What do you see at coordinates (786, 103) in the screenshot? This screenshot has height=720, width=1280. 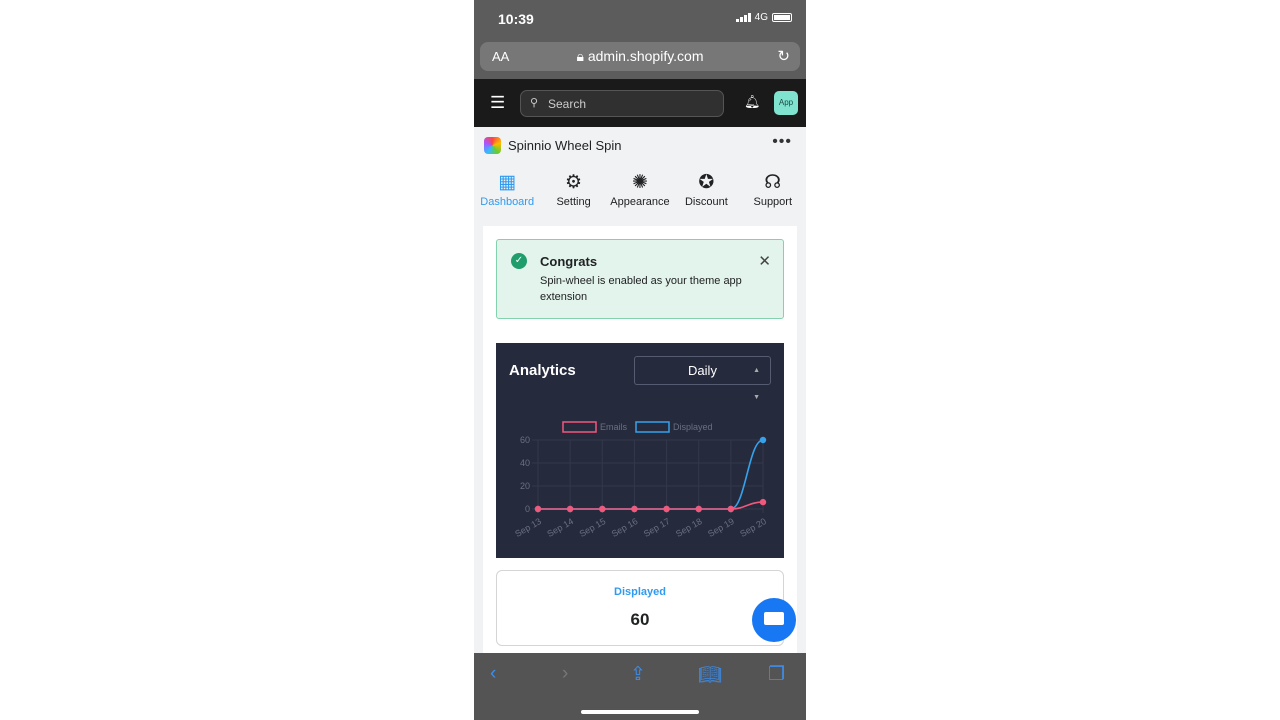 I see `store-avatar: App` at bounding box center [786, 103].